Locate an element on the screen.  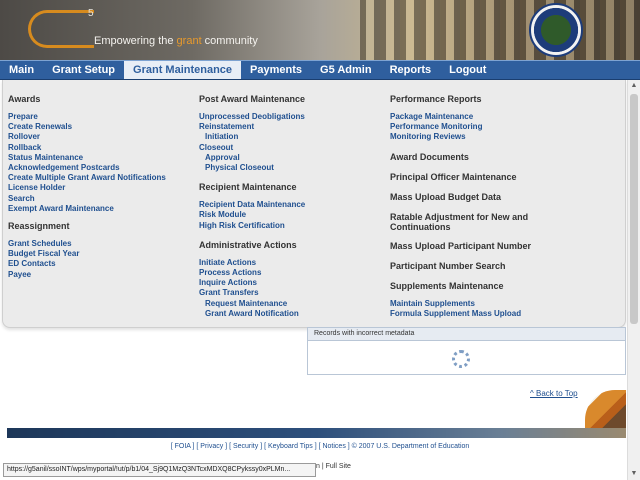
menu-link-license-holder: License Holder is located at coordinates (87, 188).